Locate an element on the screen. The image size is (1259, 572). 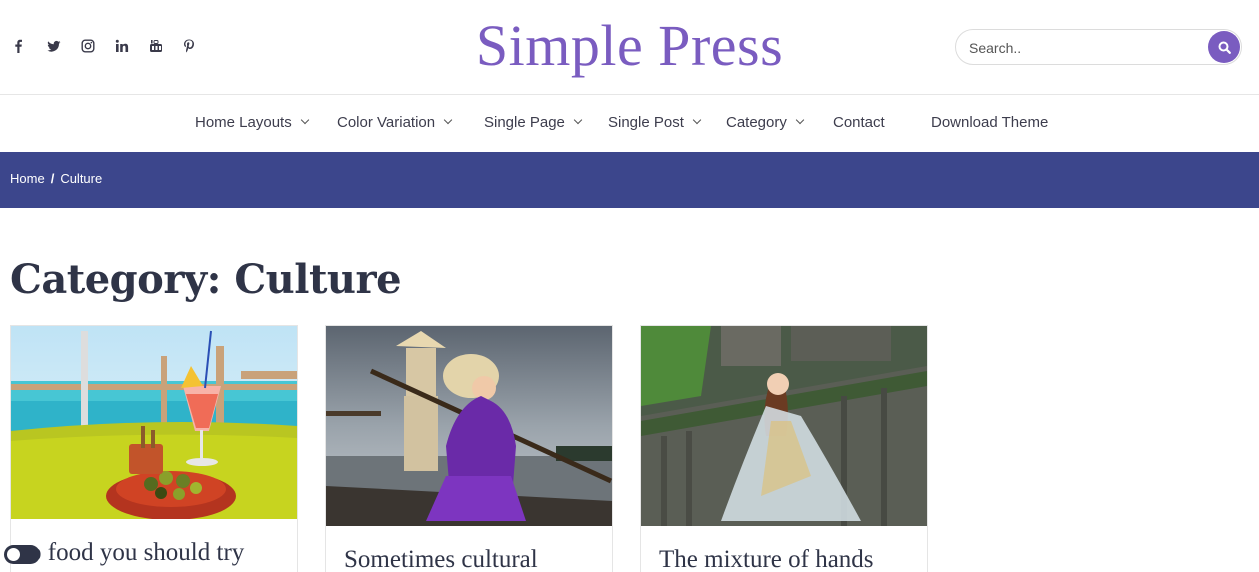
nav-item-contact: Contact is located at coordinates (859, 122).